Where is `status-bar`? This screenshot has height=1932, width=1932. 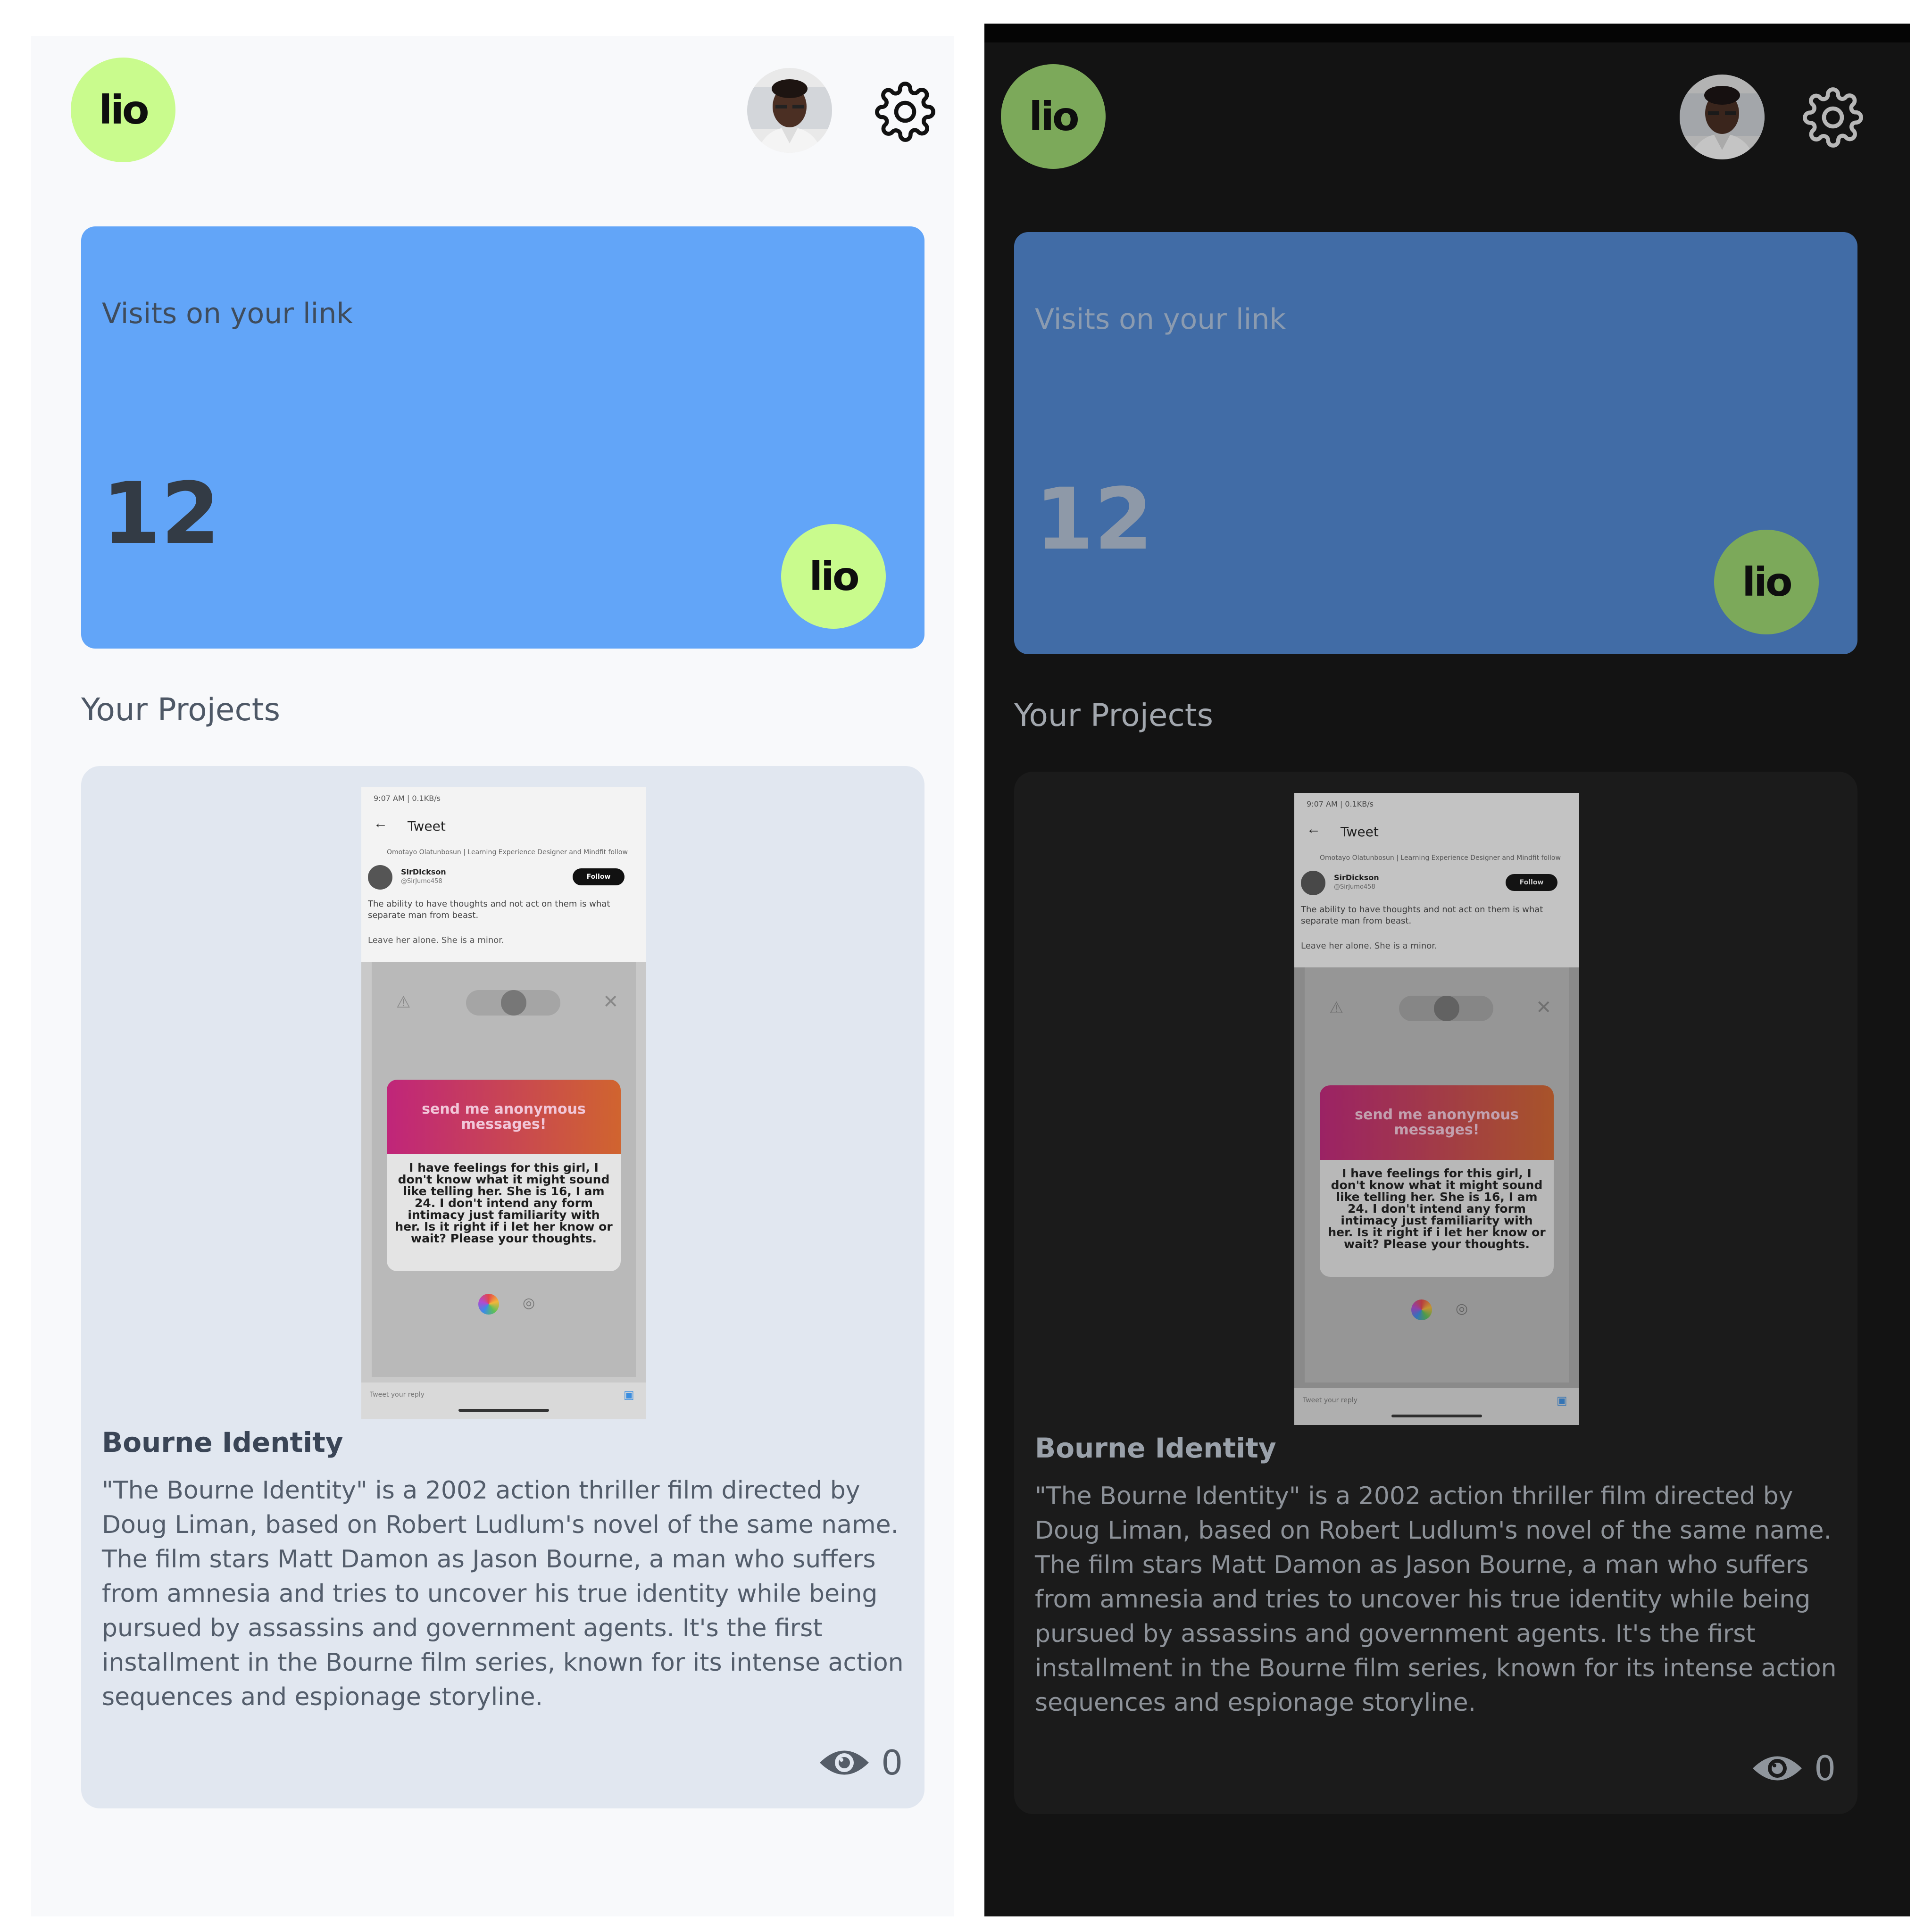 status-bar is located at coordinates (1447, 33).